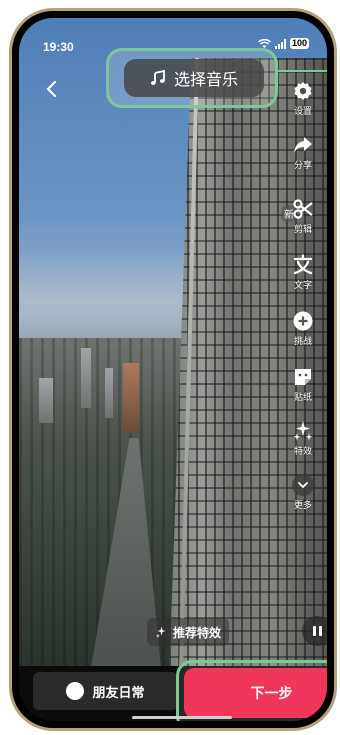 This screenshot has height=735, width=340. What do you see at coordinates (303, 91) in the screenshot?
I see `settings-gear-icon` at bounding box center [303, 91].